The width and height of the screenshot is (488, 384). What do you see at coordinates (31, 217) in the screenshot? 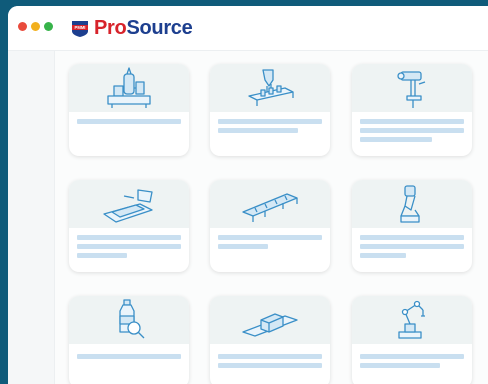
I see `sidebar` at bounding box center [31, 217].